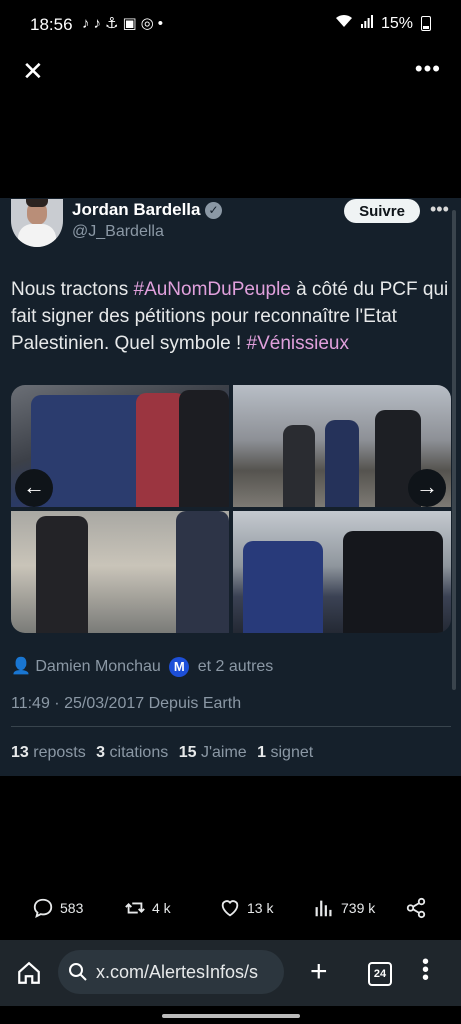 The image size is (461, 1024). What do you see at coordinates (427, 488) in the screenshot?
I see `next-arrow-icon: →` at bounding box center [427, 488].